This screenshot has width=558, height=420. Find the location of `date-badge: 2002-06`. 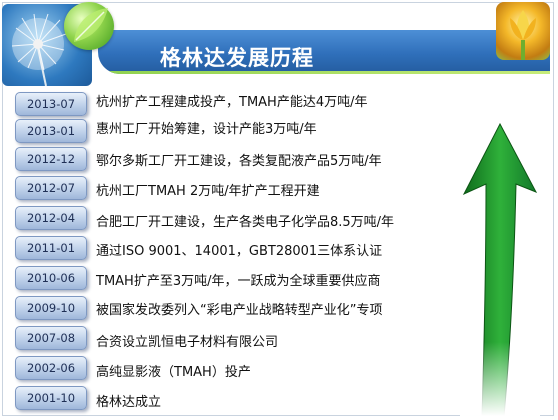

date-badge: 2002-06 is located at coordinates (51, 368).